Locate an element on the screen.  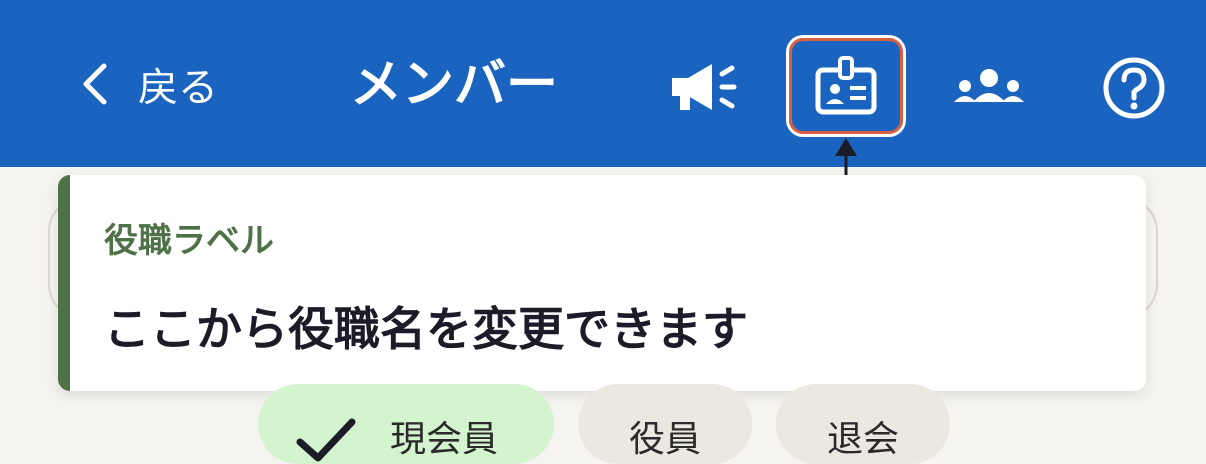
people-group-icon is located at coordinates (989, 85).